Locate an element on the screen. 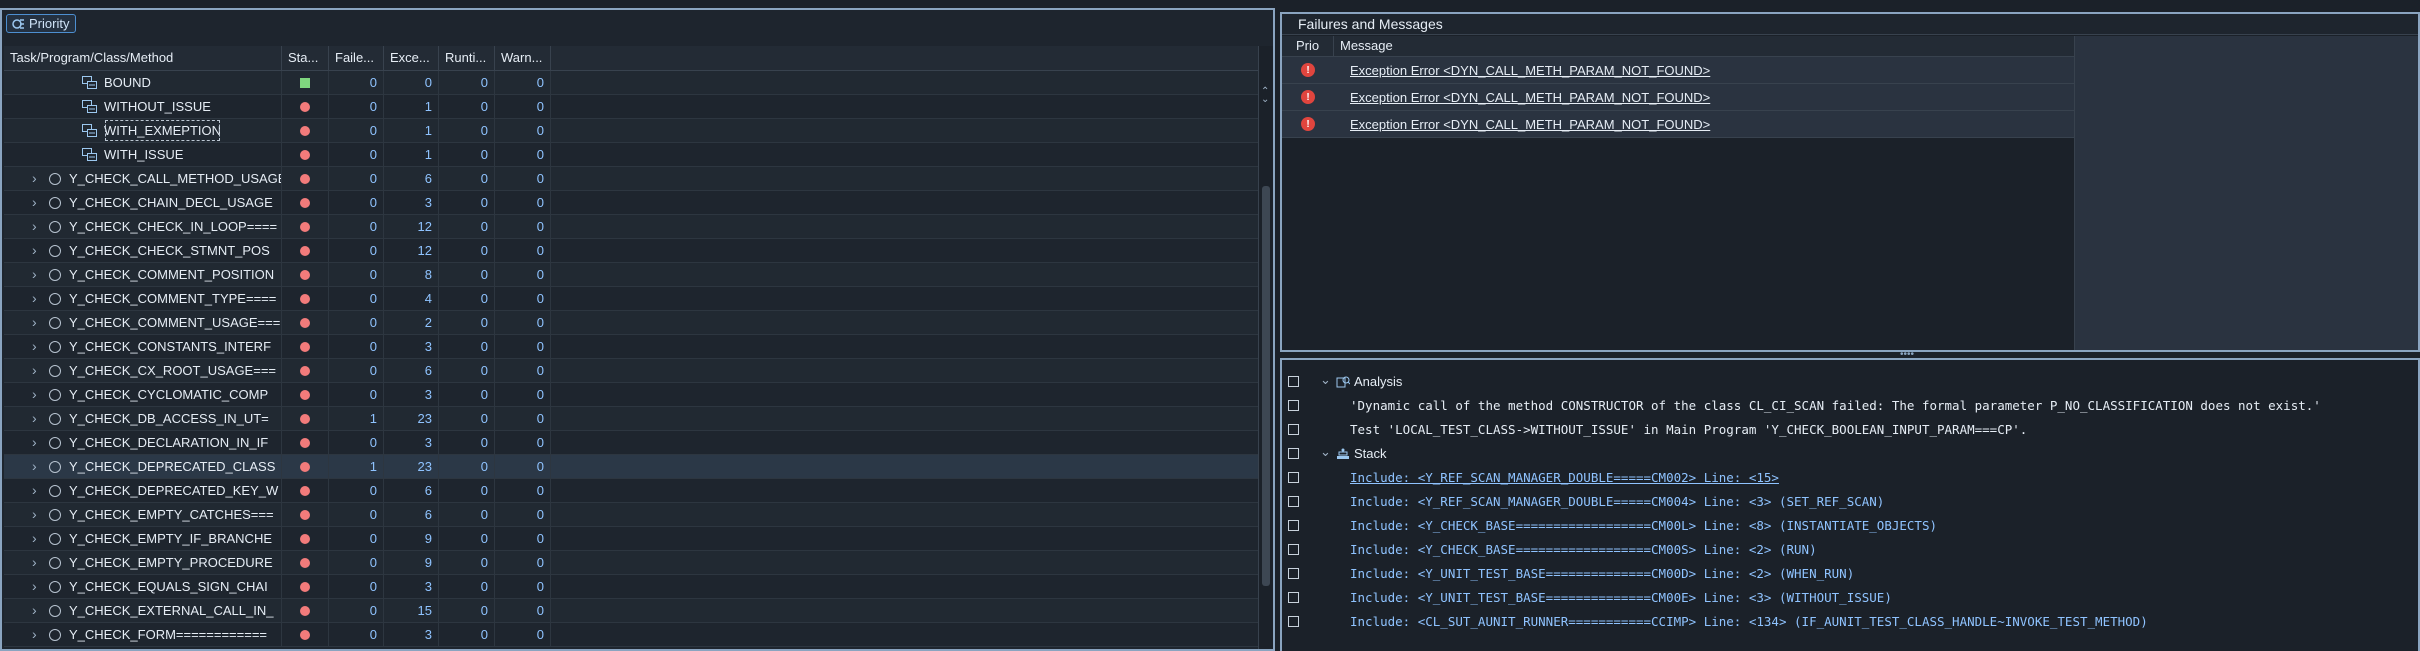 This screenshot has height=651, width=2420. table-row: › Y_CHECK_CHAIN_DECL_USAGE 0 3 0 0 is located at coordinates (631, 203).